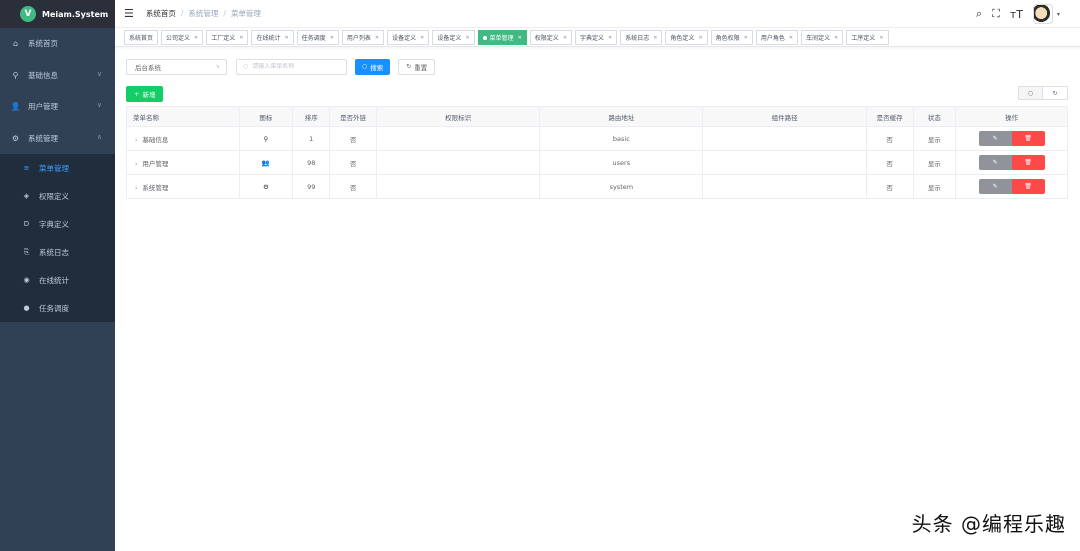 This screenshot has width=1080, height=551. I want to click on reset-button: ↻ 重置, so click(417, 66).